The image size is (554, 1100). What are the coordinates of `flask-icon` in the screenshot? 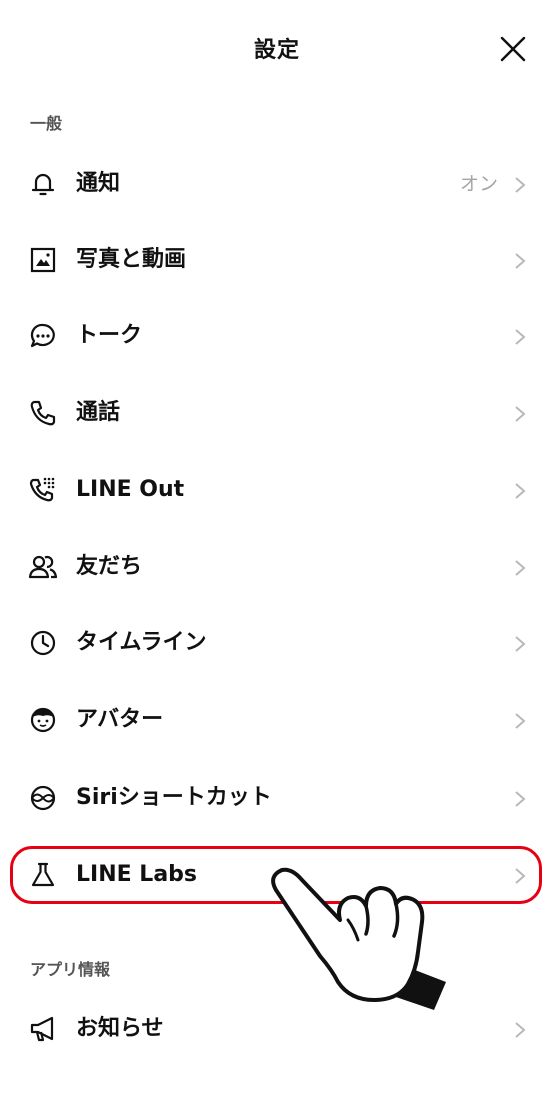 It's located at (43, 875).